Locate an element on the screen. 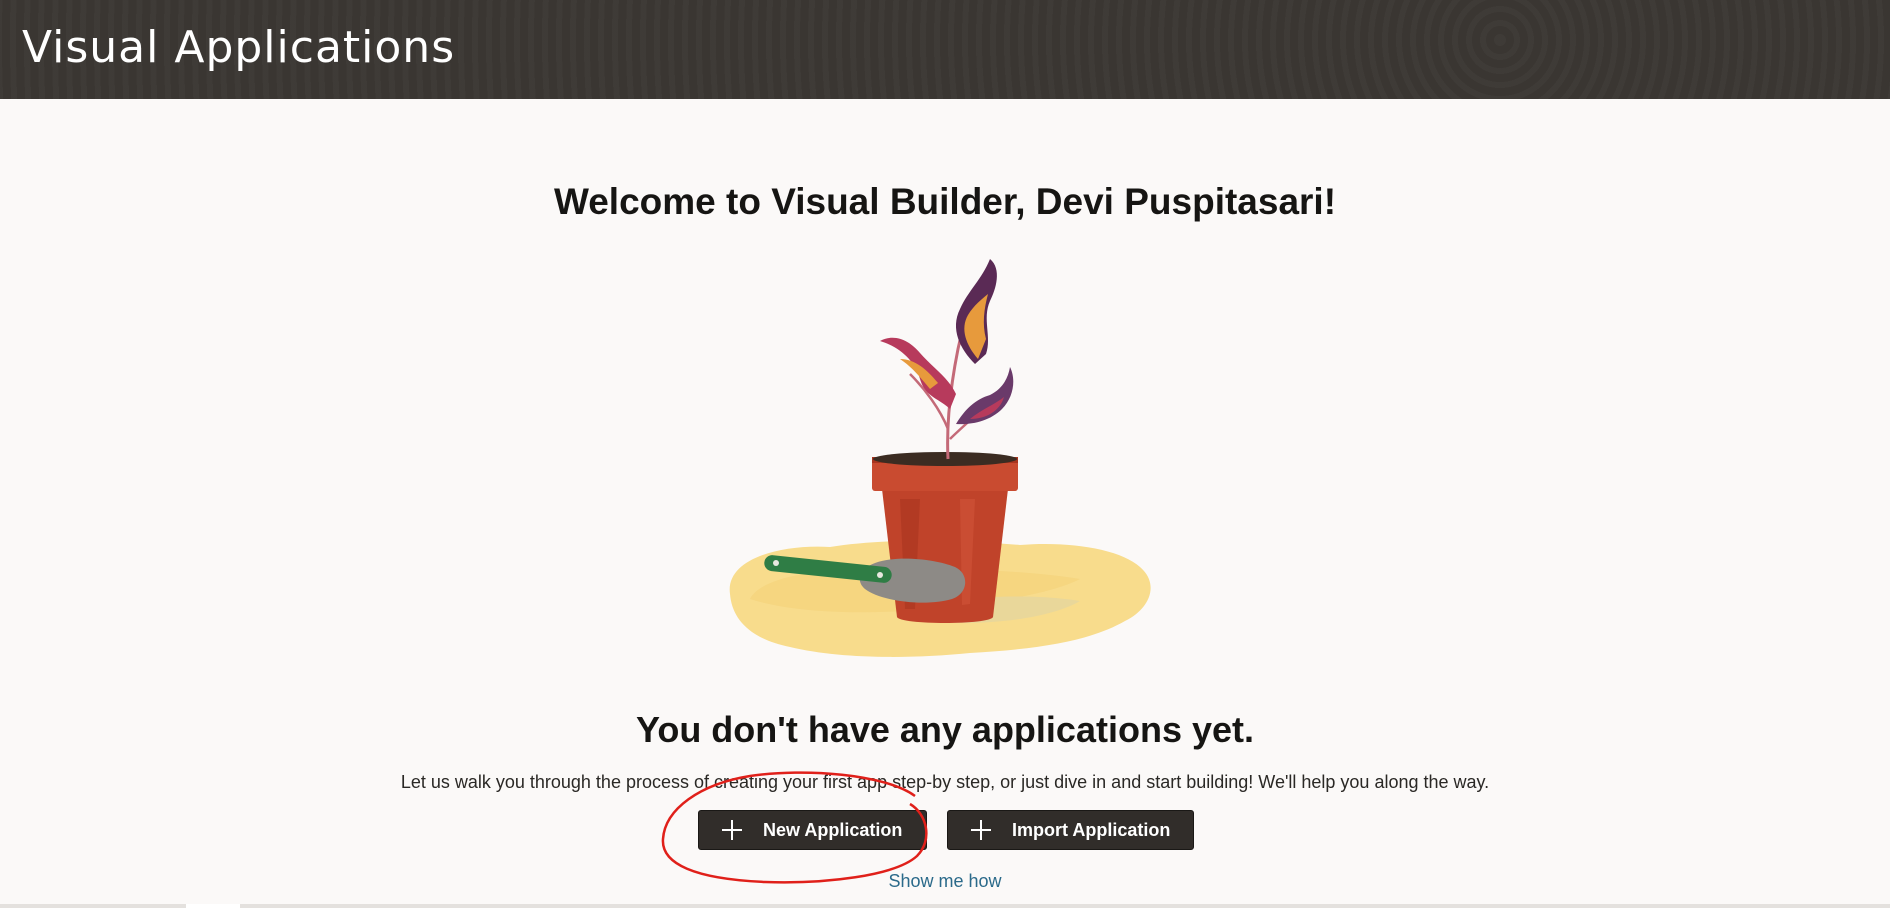 Image resolution: width=1890 pixels, height=908 pixels. empty-state-title: You don't have any applications yet. is located at coordinates (944, 729).